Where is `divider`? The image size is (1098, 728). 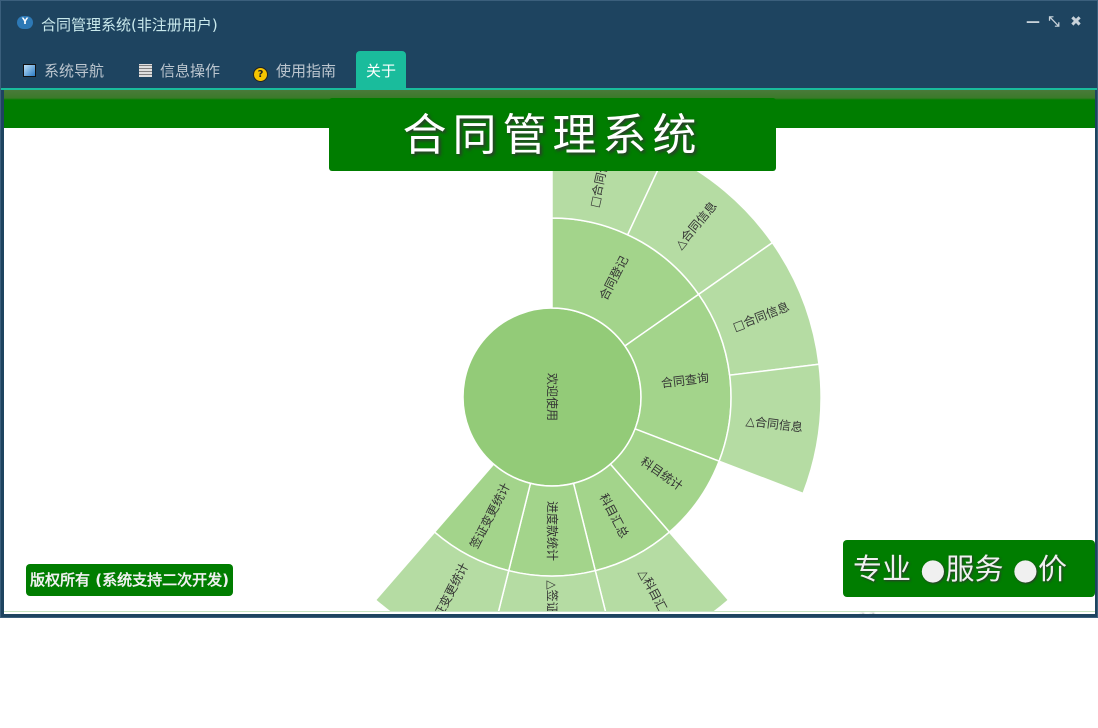
divider is located at coordinates (549, 611).